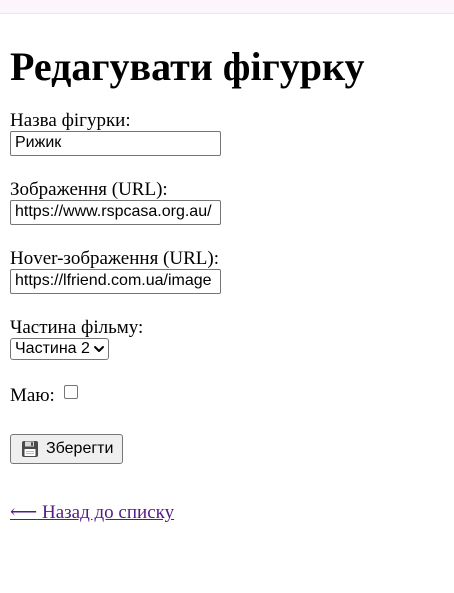 Image resolution: width=454 pixels, height=593 pixels. Describe the element at coordinates (187, 66) in the screenshot. I see `page-title: Редагувати фігурку` at that location.